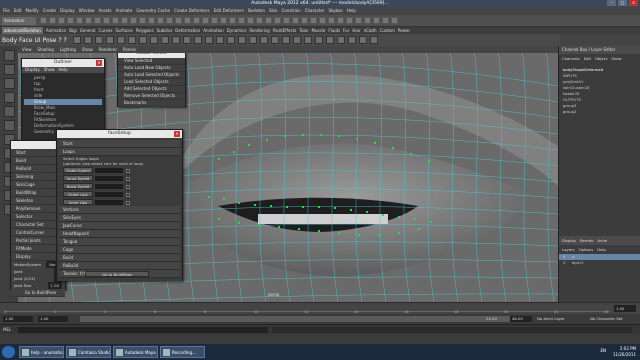 The width and height of the screenshot is (640, 360). Describe the element at coordinates (9, 83) in the screenshot. I see `paint-select-icon` at that location.